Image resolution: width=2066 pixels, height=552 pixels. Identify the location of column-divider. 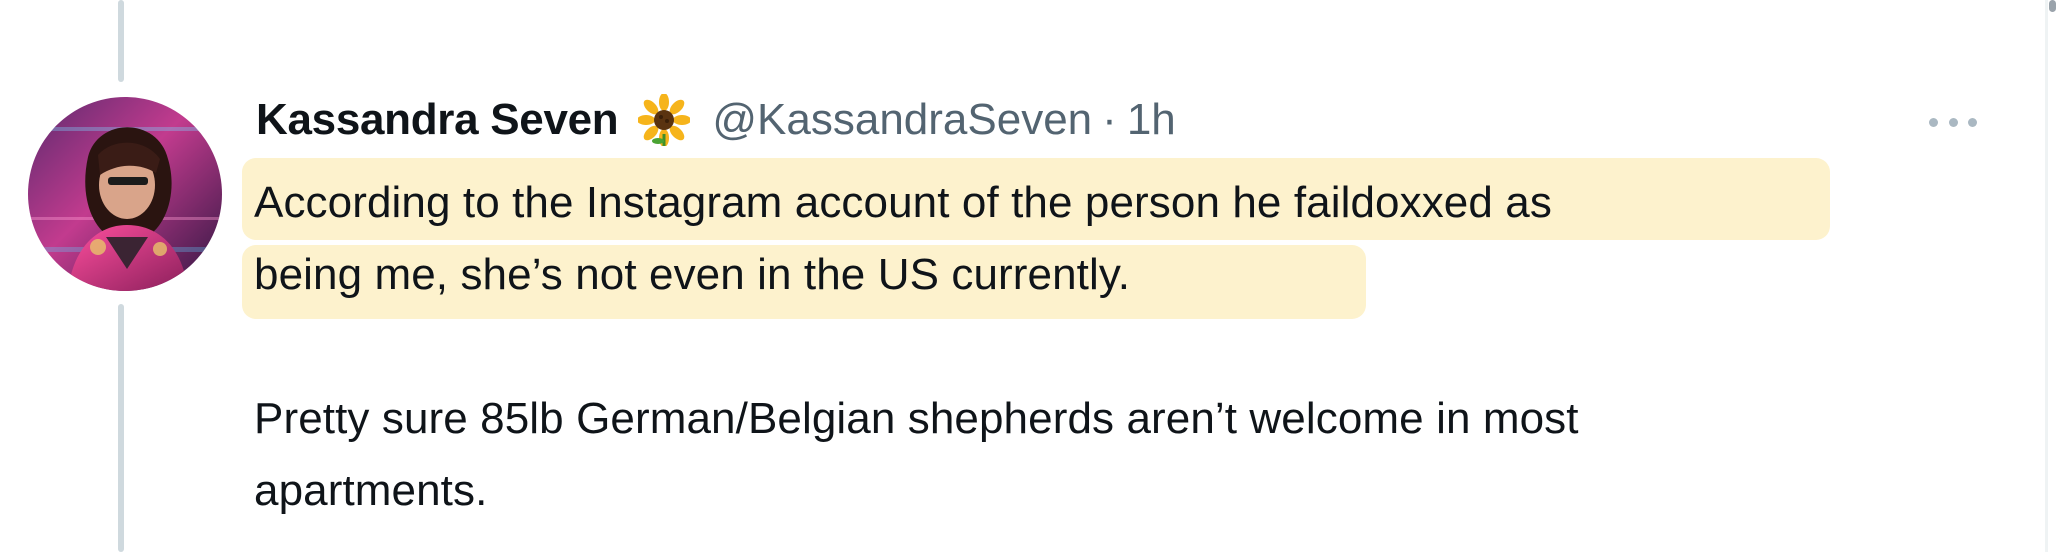
(2046, 276).